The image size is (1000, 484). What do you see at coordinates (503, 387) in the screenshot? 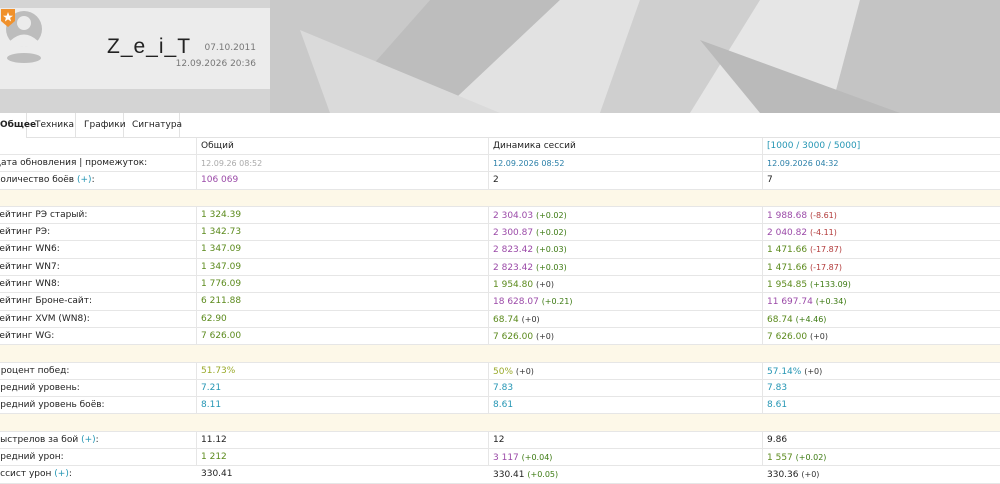
I see `stat-value: 7.83` at bounding box center [503, 387].